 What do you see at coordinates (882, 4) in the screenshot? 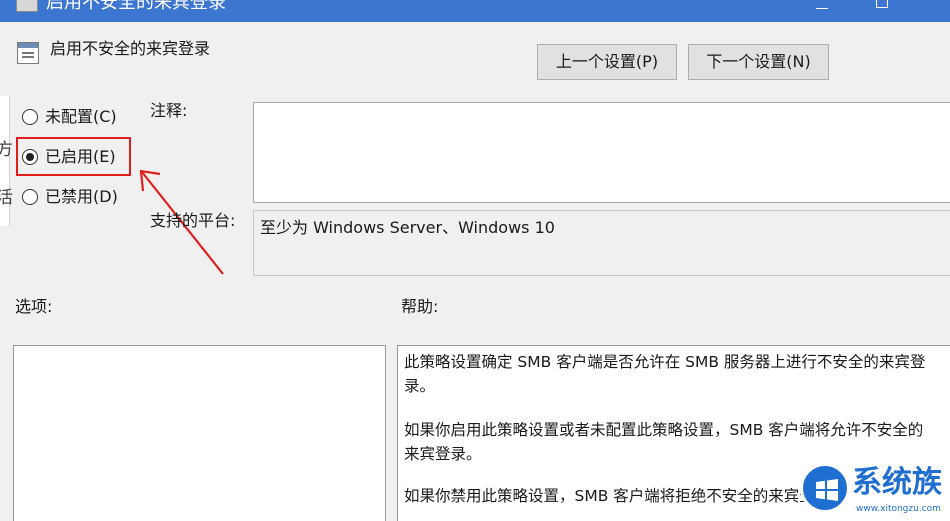
I see `maximize-icon` at bounding box center [882, 4].